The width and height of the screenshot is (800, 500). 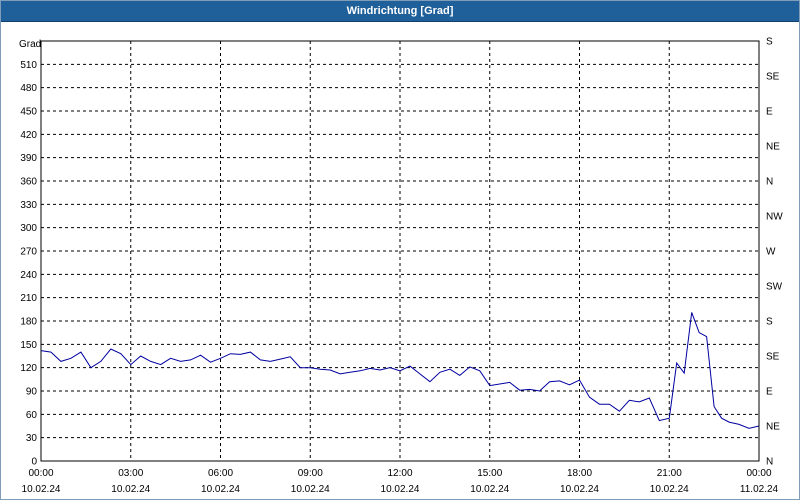 What do you see at coordinates (28, 368) in the screenshot?
I see `y-tick-label: 120` at bounding box center [28, 368].